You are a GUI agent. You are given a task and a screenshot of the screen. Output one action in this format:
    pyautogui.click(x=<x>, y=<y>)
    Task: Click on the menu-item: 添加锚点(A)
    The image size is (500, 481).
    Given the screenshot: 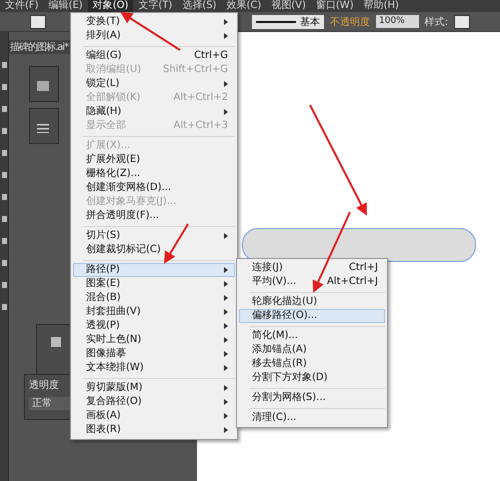 What is the action you would take?
    pyautogui.click(x=312, y=350)
    